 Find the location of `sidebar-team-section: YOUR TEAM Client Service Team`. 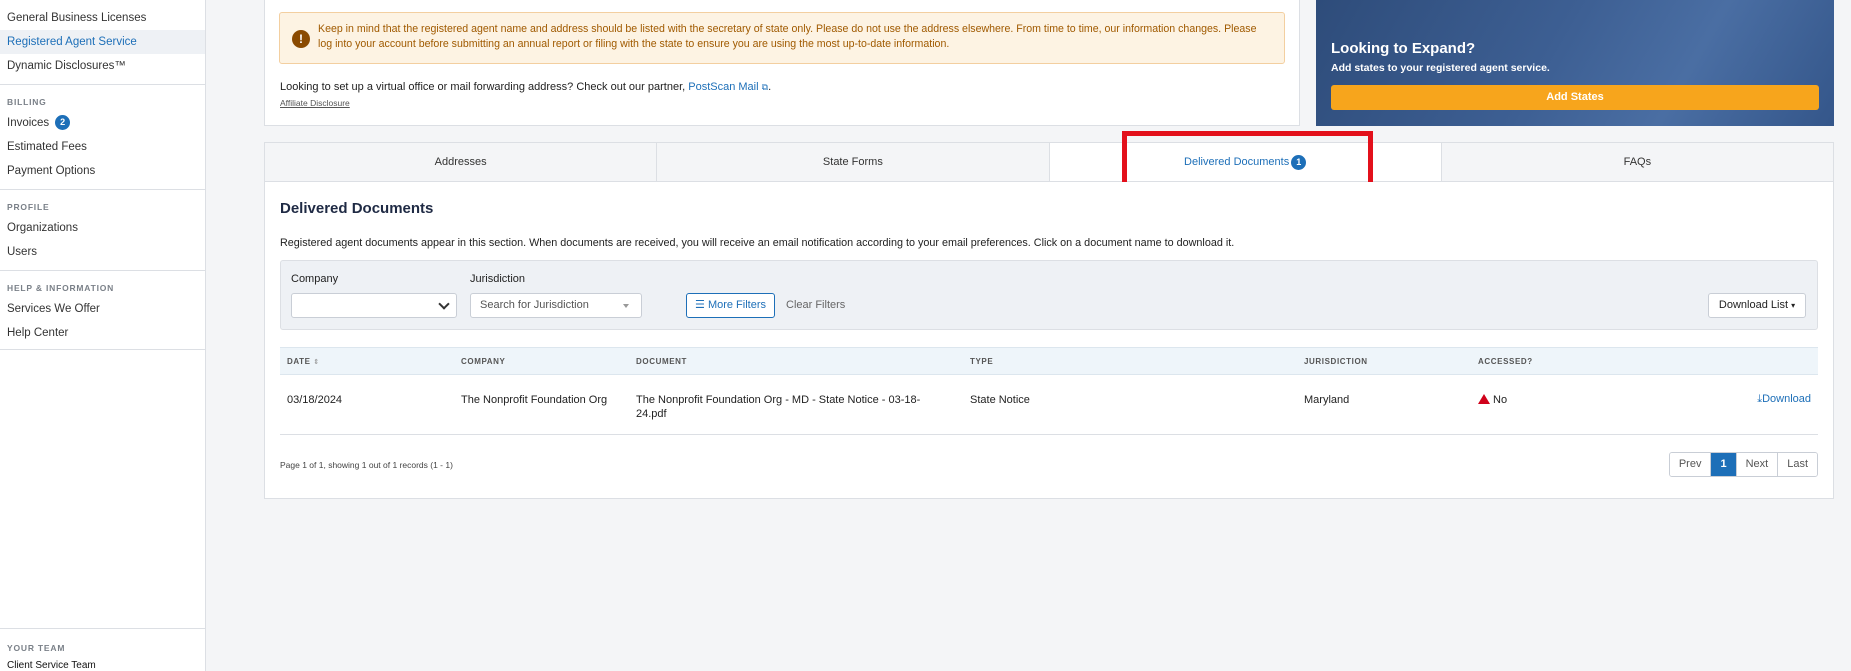

sidebar-team-section: YOUR TEAM Client Service Team is located at coordinates (102, 649).